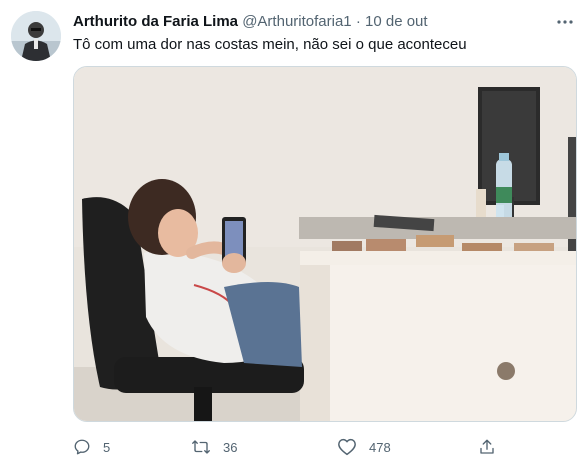 The image size is (588, 464). I want to click on share-button, so click(487, 447).